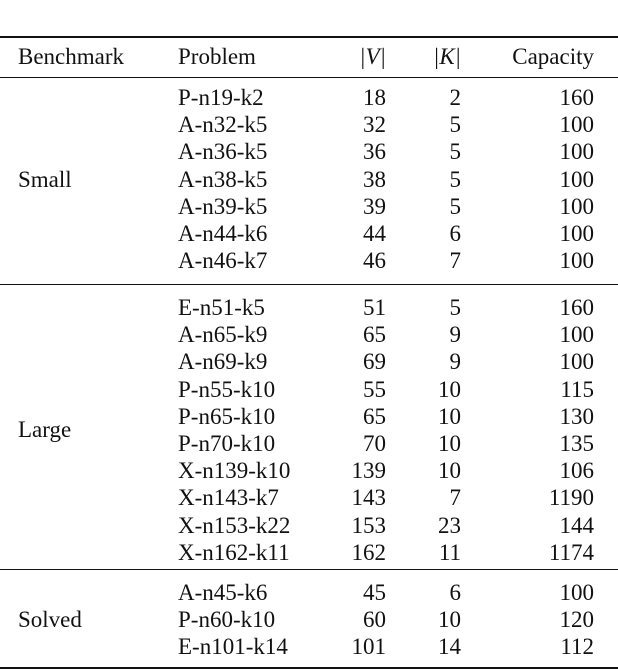  What do you see at coordinates (223, 125) in the screenshot?
I see `problem-cell: A-n32-k5` at bounding box center [223, 125].